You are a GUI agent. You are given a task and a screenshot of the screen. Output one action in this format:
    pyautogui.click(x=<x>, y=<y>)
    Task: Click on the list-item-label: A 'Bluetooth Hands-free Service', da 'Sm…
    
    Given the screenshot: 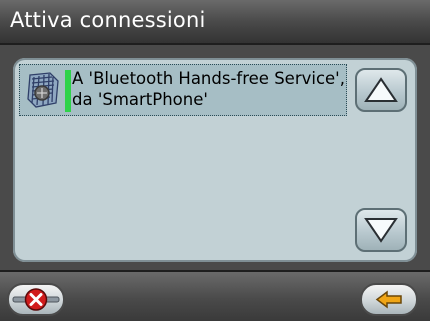 What is the action you would take?
    pyautogui.click(x=208, y=89)
    